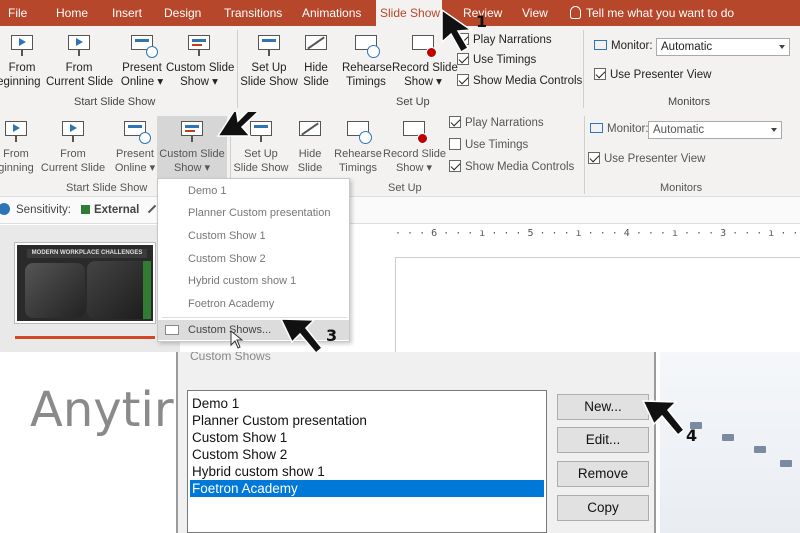  I want to click on menu-item-hybrid-custom-show-1: Hybrid custom show 1, so click(242, 281).